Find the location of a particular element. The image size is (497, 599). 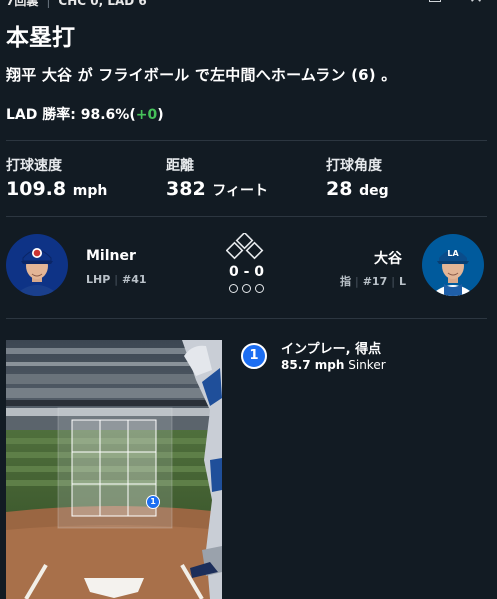

stat-label: 打球角度 is located at coordinates (354, 166).